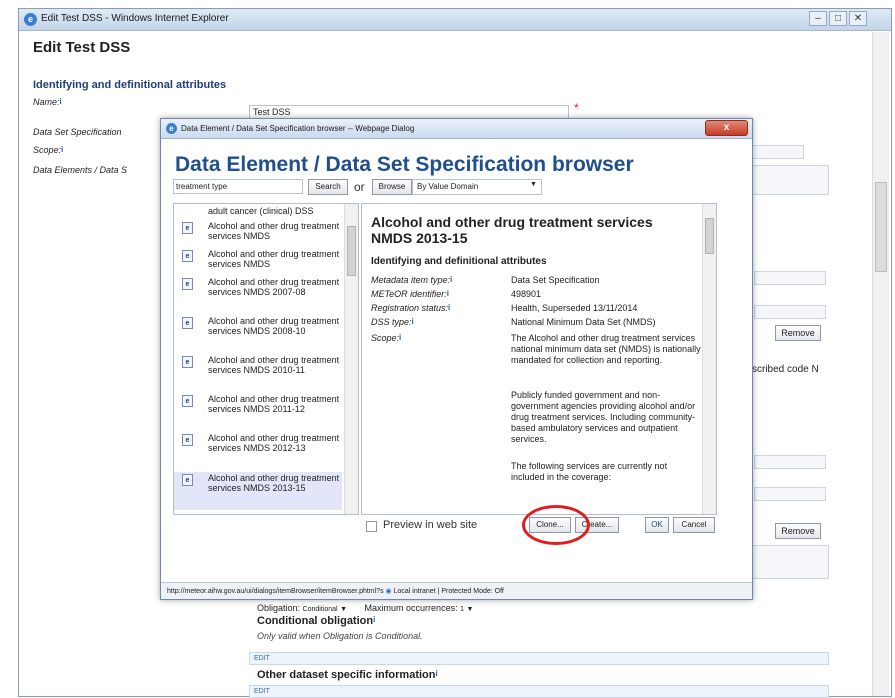 This screenshot has width=895, height=698. What do you see at coordinates (477, 187) in the screenshot?
I see `browse-by-select: By Value Domain` at bounding box center [477, 187].